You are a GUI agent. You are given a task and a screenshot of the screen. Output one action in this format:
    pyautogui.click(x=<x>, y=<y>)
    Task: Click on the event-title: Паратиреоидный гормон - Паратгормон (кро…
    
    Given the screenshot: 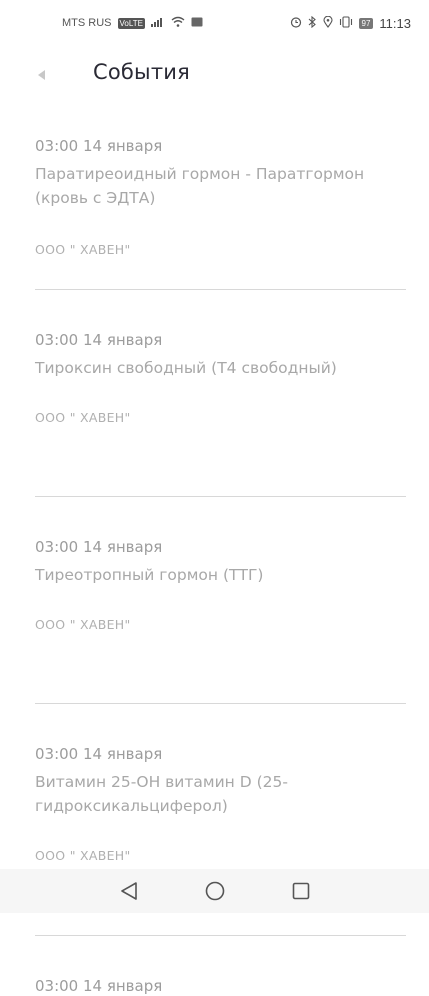 What is the action you would take?
    pyautogui.click(x=200, y=186)
    